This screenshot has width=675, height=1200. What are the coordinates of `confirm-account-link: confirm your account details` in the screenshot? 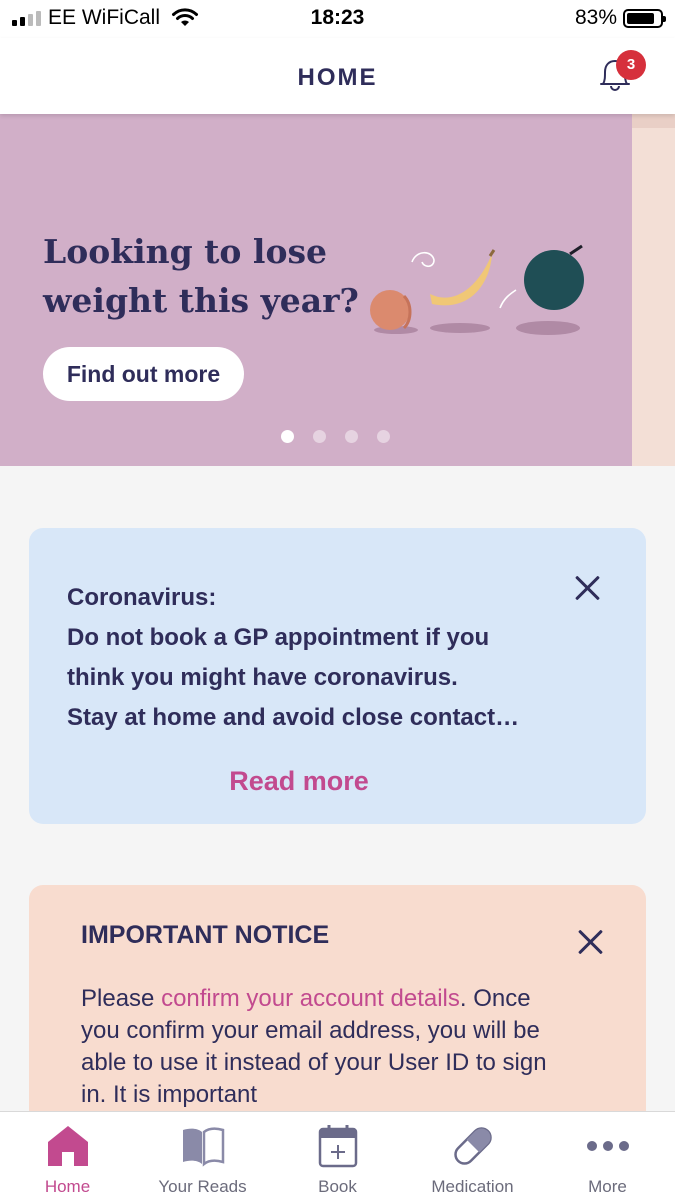 It's located at (310, 998).